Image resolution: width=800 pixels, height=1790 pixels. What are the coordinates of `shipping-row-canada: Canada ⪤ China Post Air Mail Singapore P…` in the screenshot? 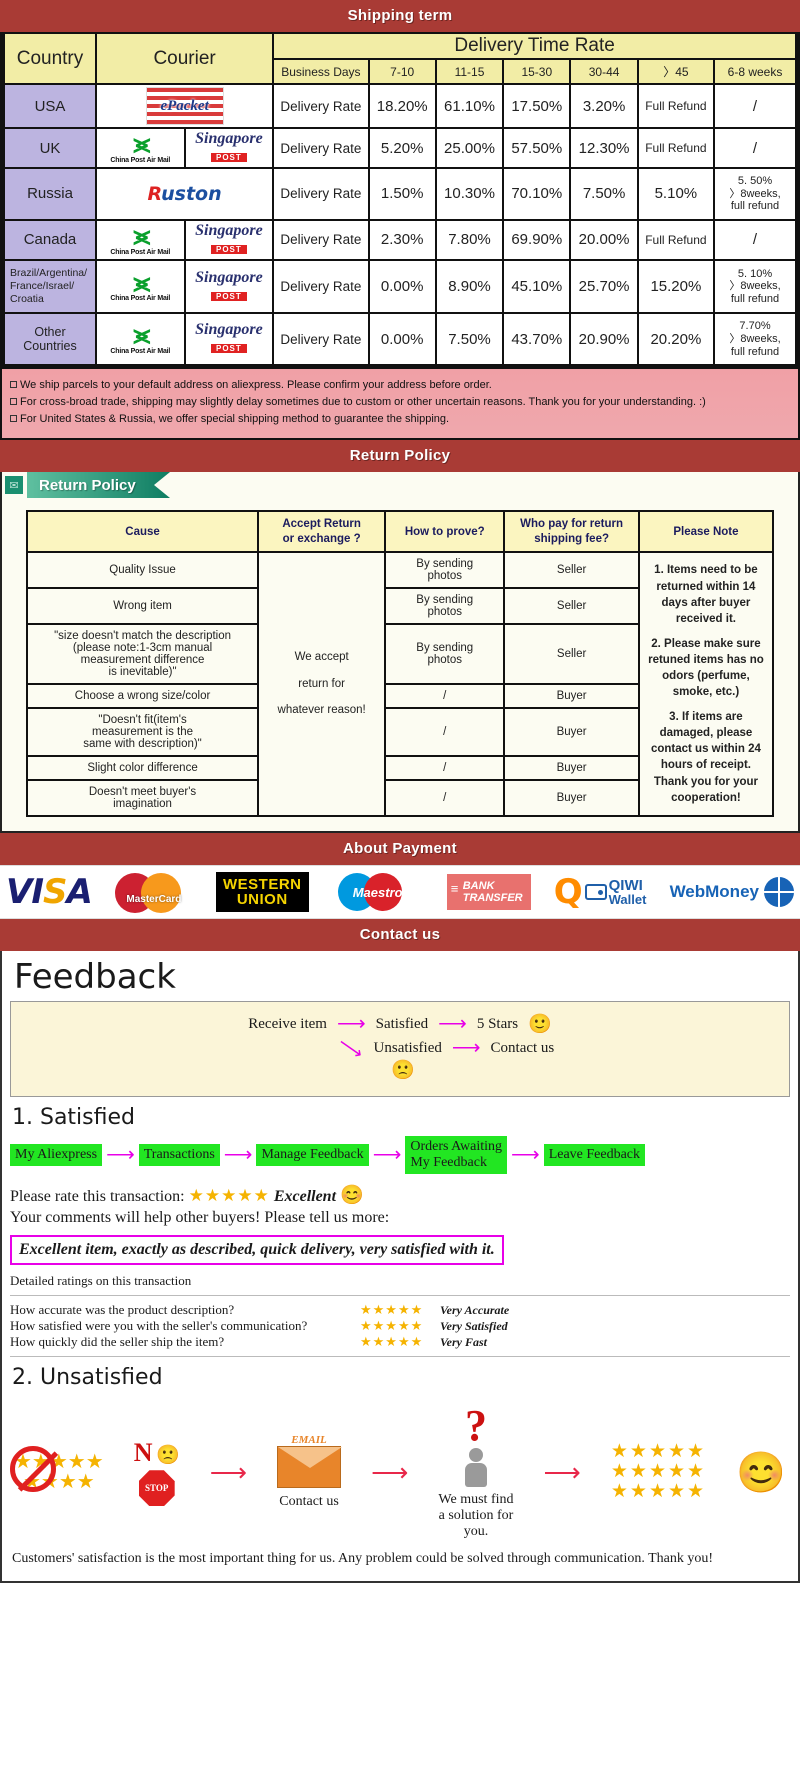 It's located at (400, 239).